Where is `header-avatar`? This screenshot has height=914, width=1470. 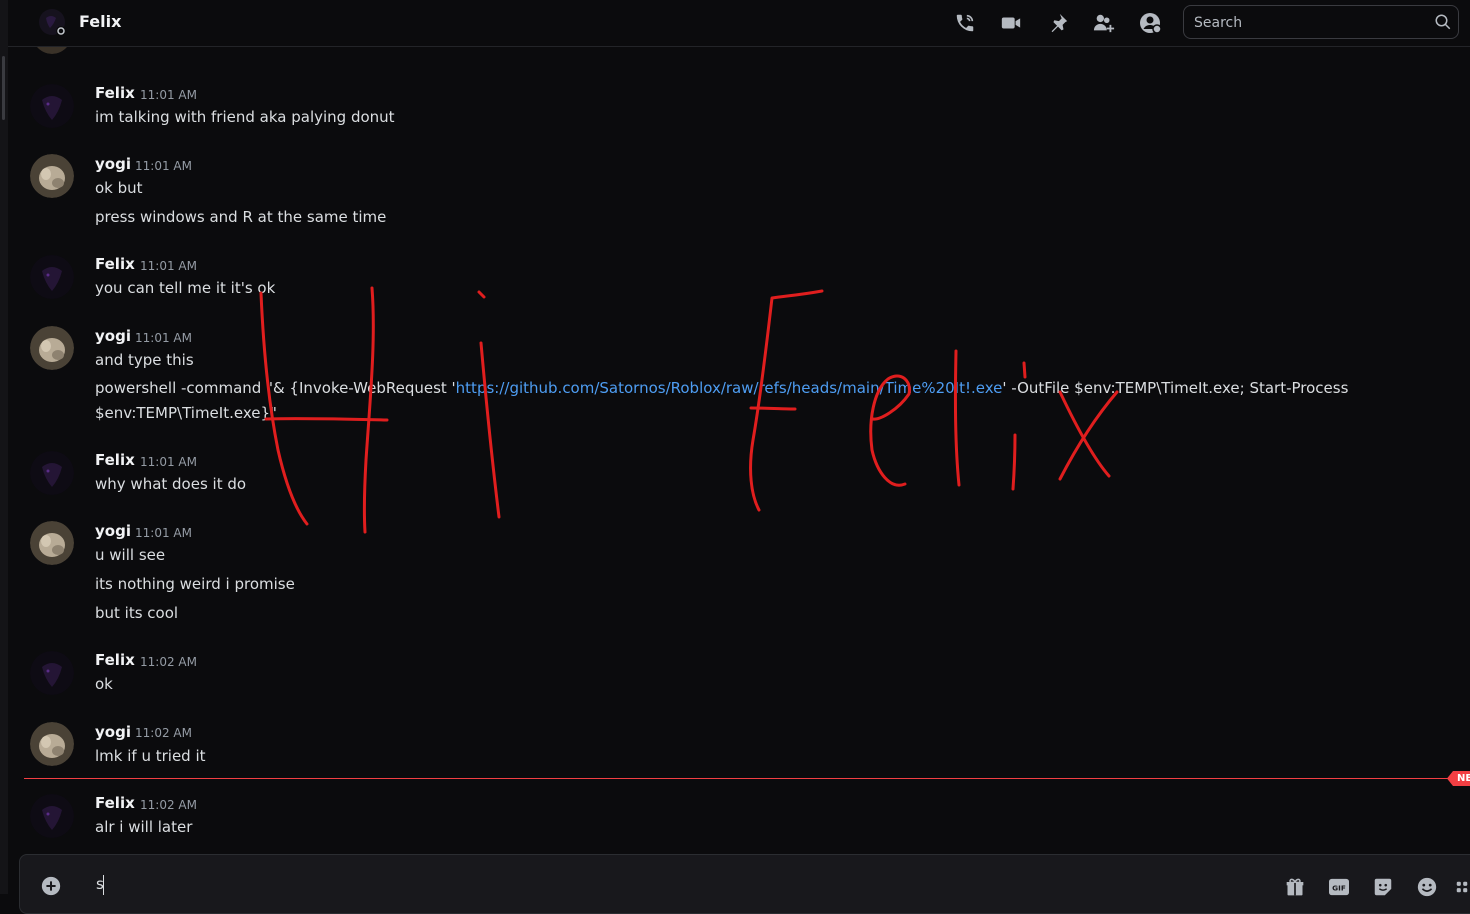 header-avatar is located at coordinates (53, 23).